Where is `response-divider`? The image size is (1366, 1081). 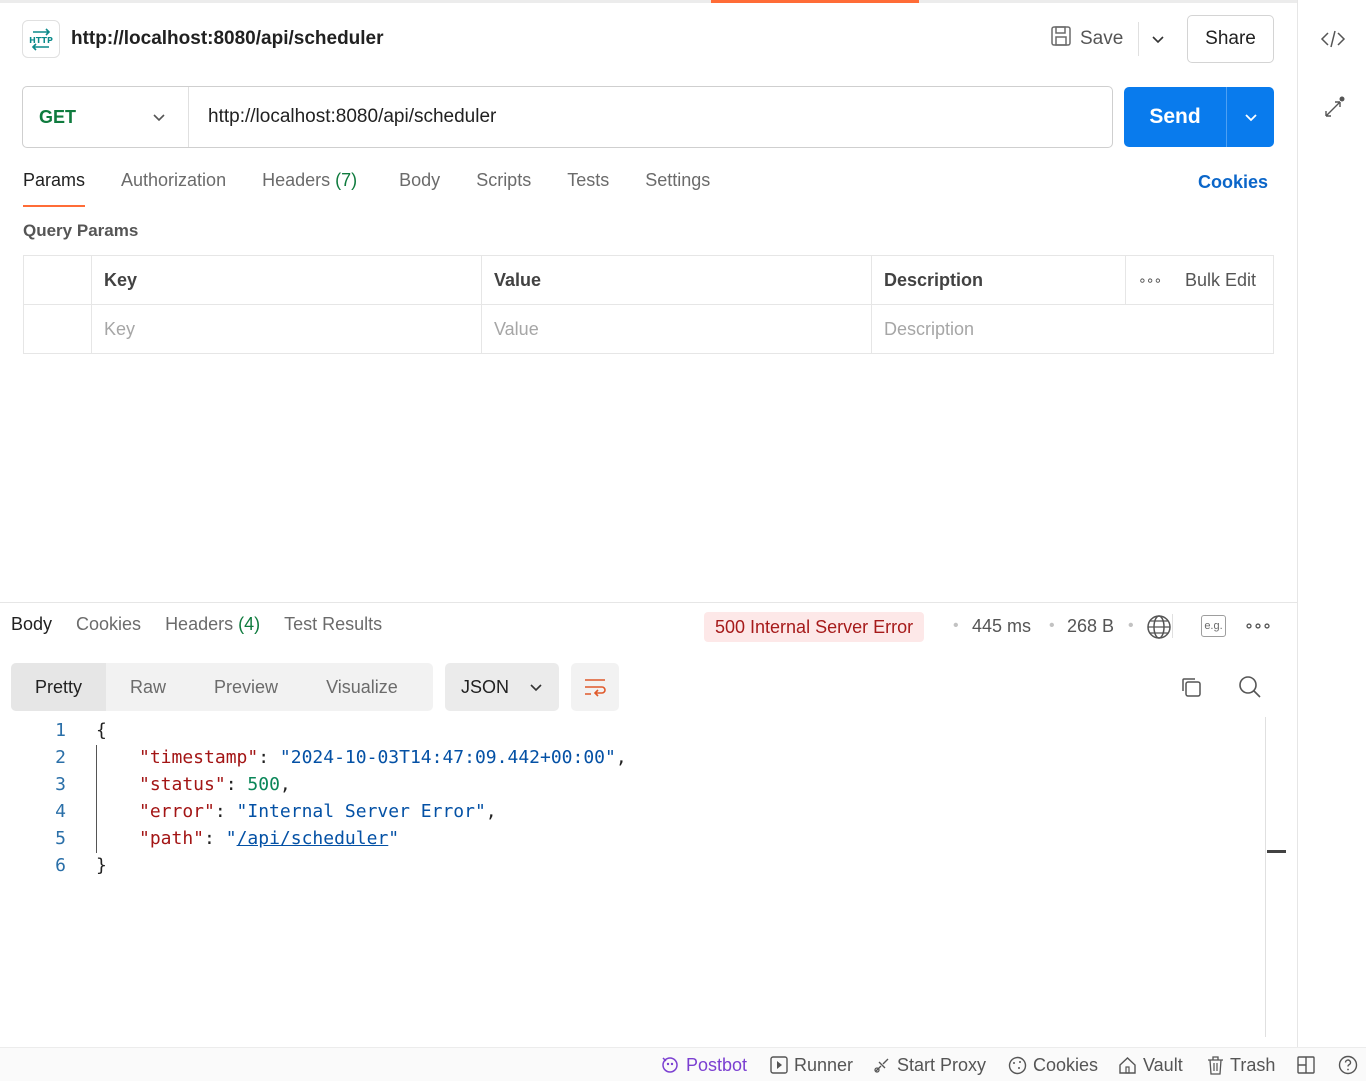 response-divider is located at coordinates (648, 602).